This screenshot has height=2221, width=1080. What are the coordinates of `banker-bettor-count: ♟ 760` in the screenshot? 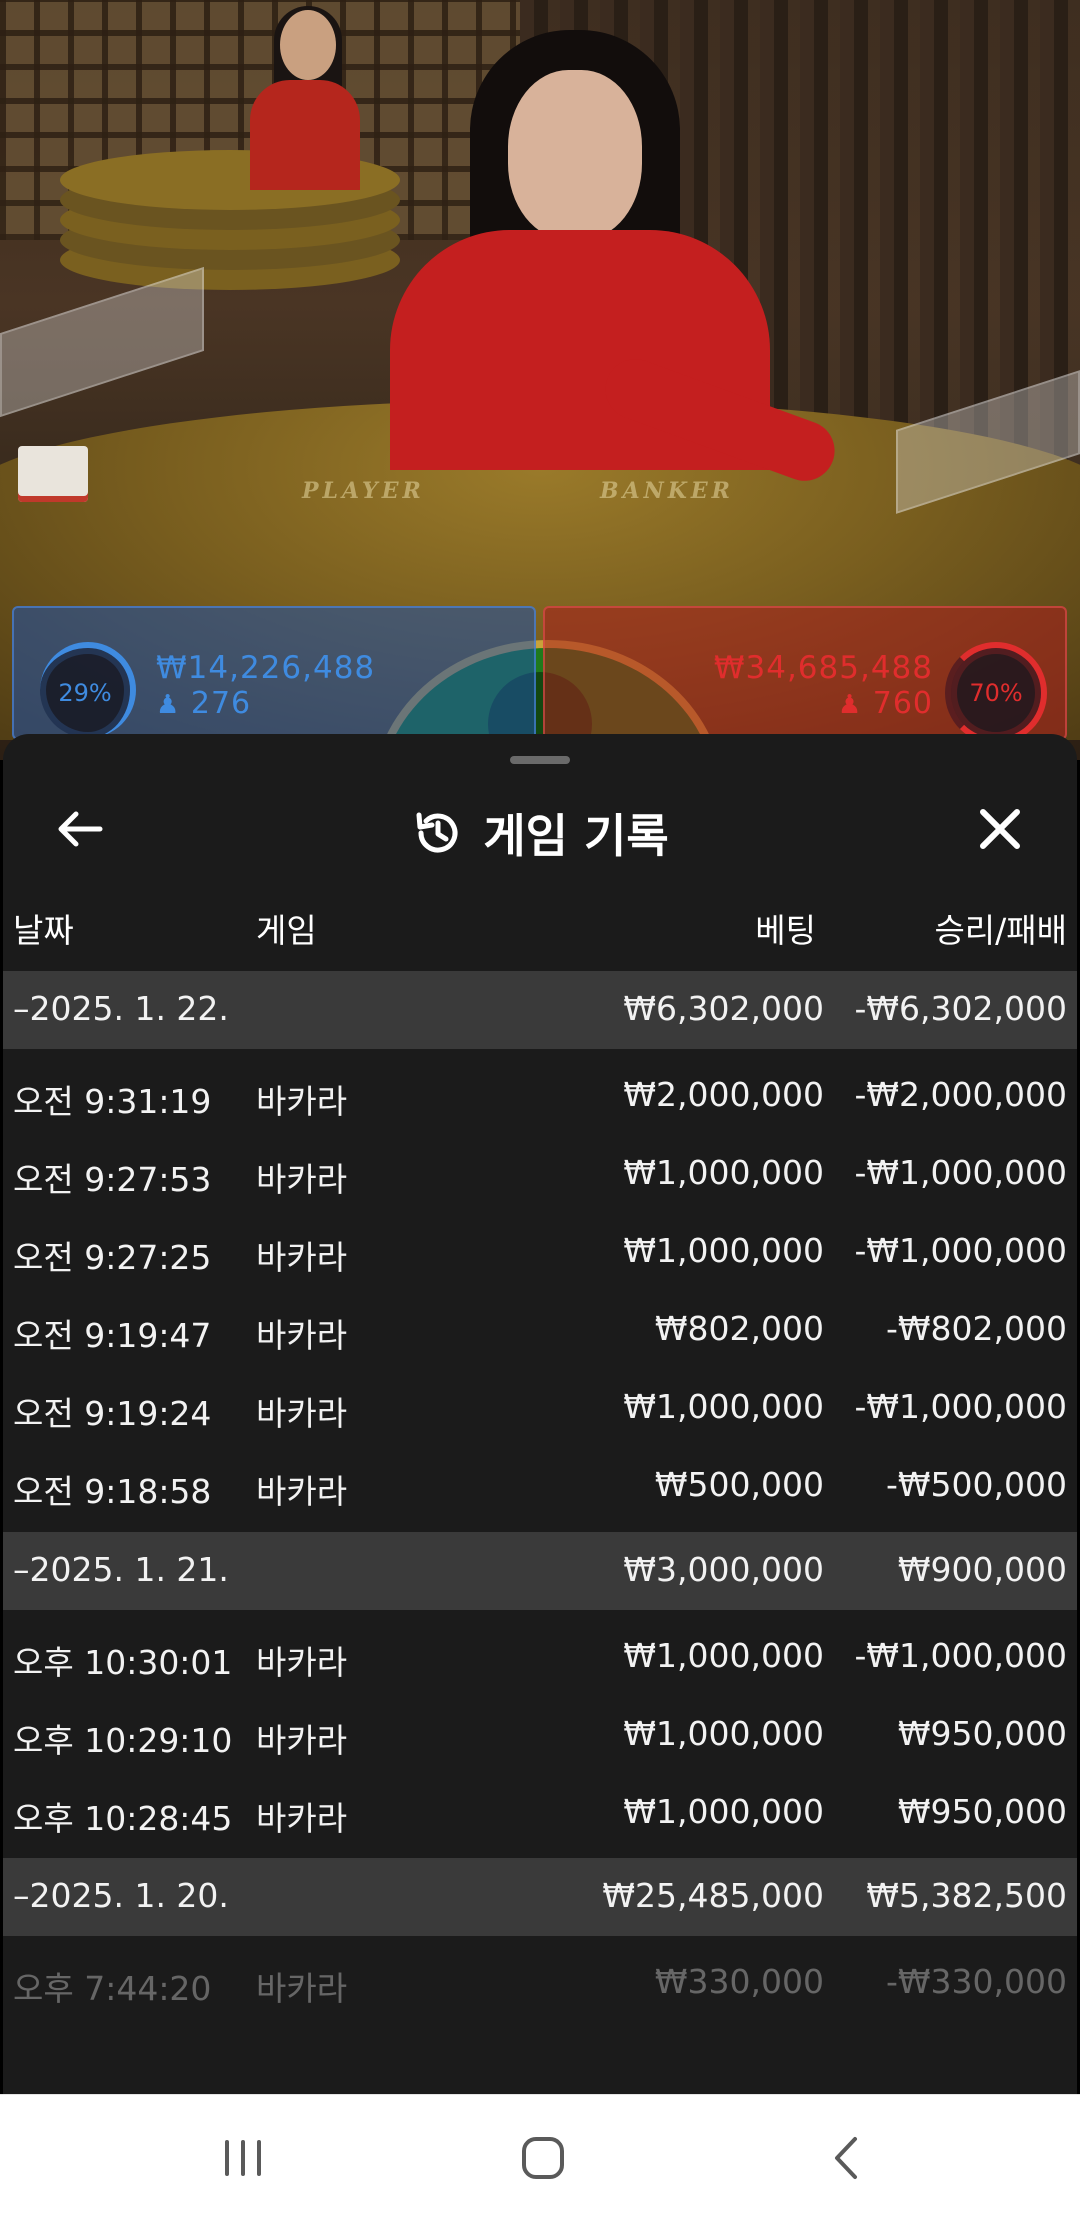 It's located at (885, 703).